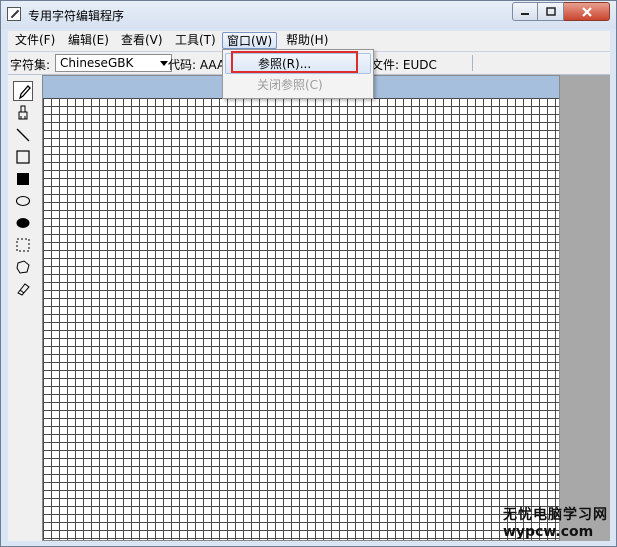 This screenshot has width=617, height=547. Describe the element at coordinates (294, 62) in the screenshot. I see `highlight-box` at that location.